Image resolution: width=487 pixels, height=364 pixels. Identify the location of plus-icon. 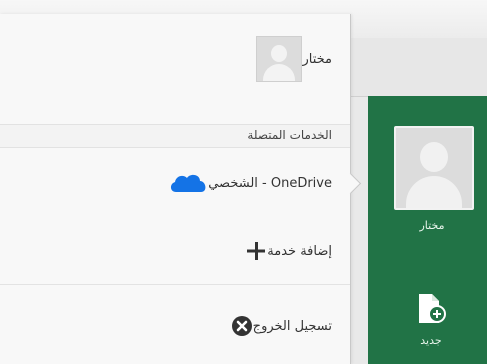
(256, 251).